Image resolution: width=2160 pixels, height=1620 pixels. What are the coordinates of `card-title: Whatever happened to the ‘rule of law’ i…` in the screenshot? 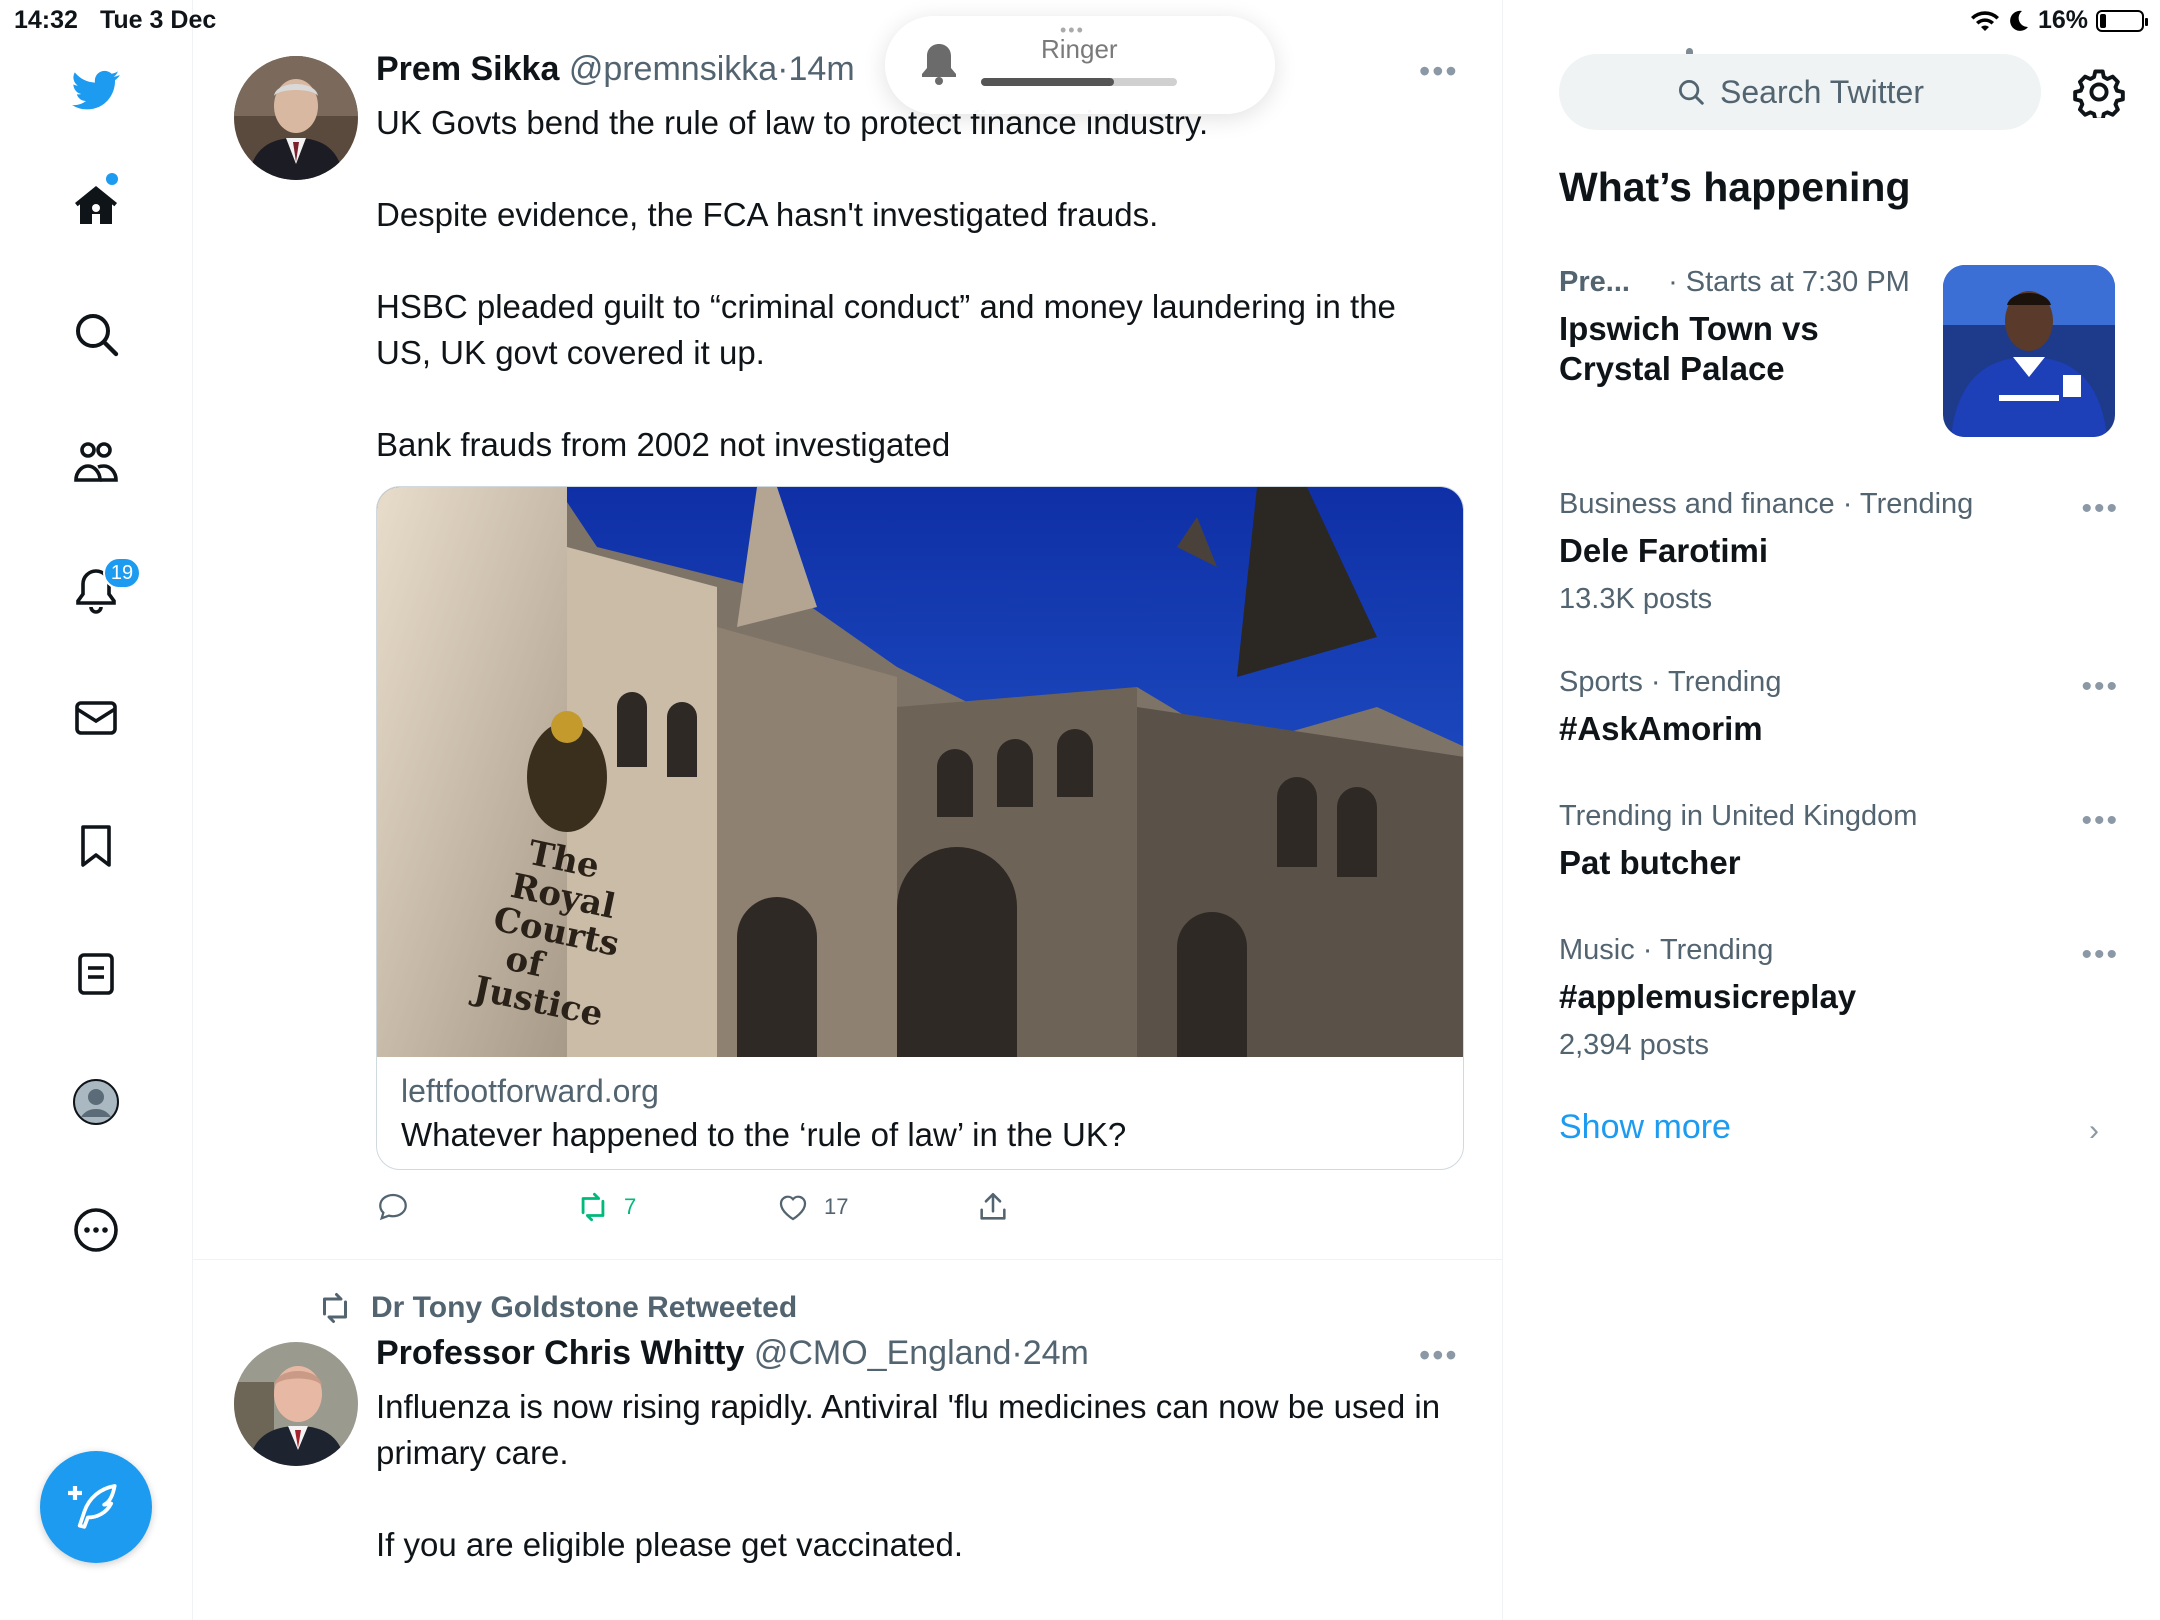 It's located at (764, 1134).